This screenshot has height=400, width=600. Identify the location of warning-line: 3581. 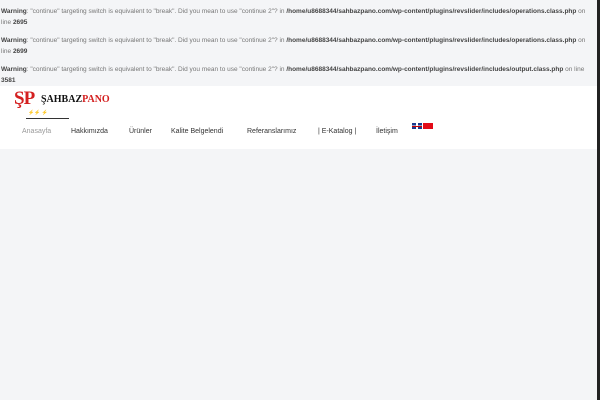
(8, 80).